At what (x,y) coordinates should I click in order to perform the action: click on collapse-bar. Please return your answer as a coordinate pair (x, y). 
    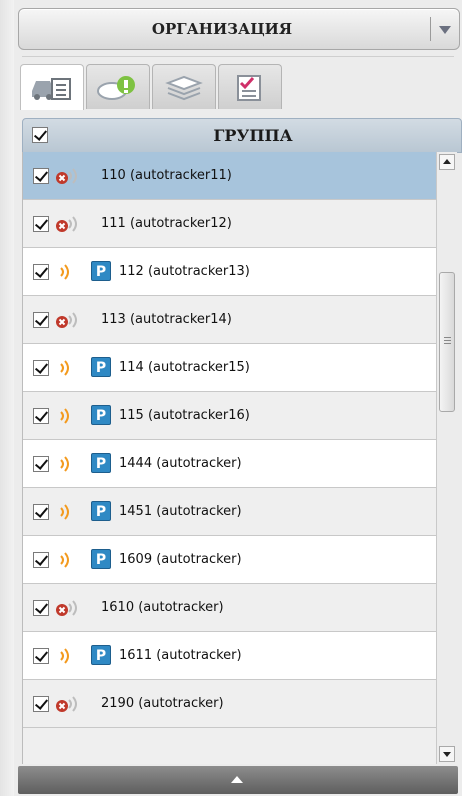
    Looking at the image, I should click on (238, 780).